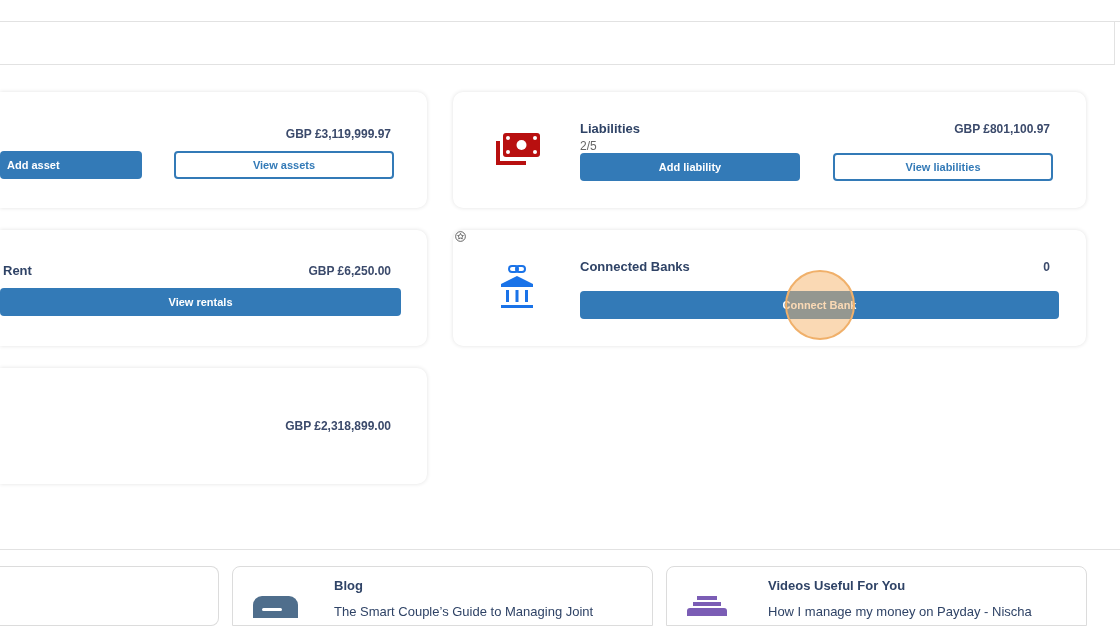 This screenshot has width=1120, height=626. I want to click on solid-button: Add liability, so click(690, 166).